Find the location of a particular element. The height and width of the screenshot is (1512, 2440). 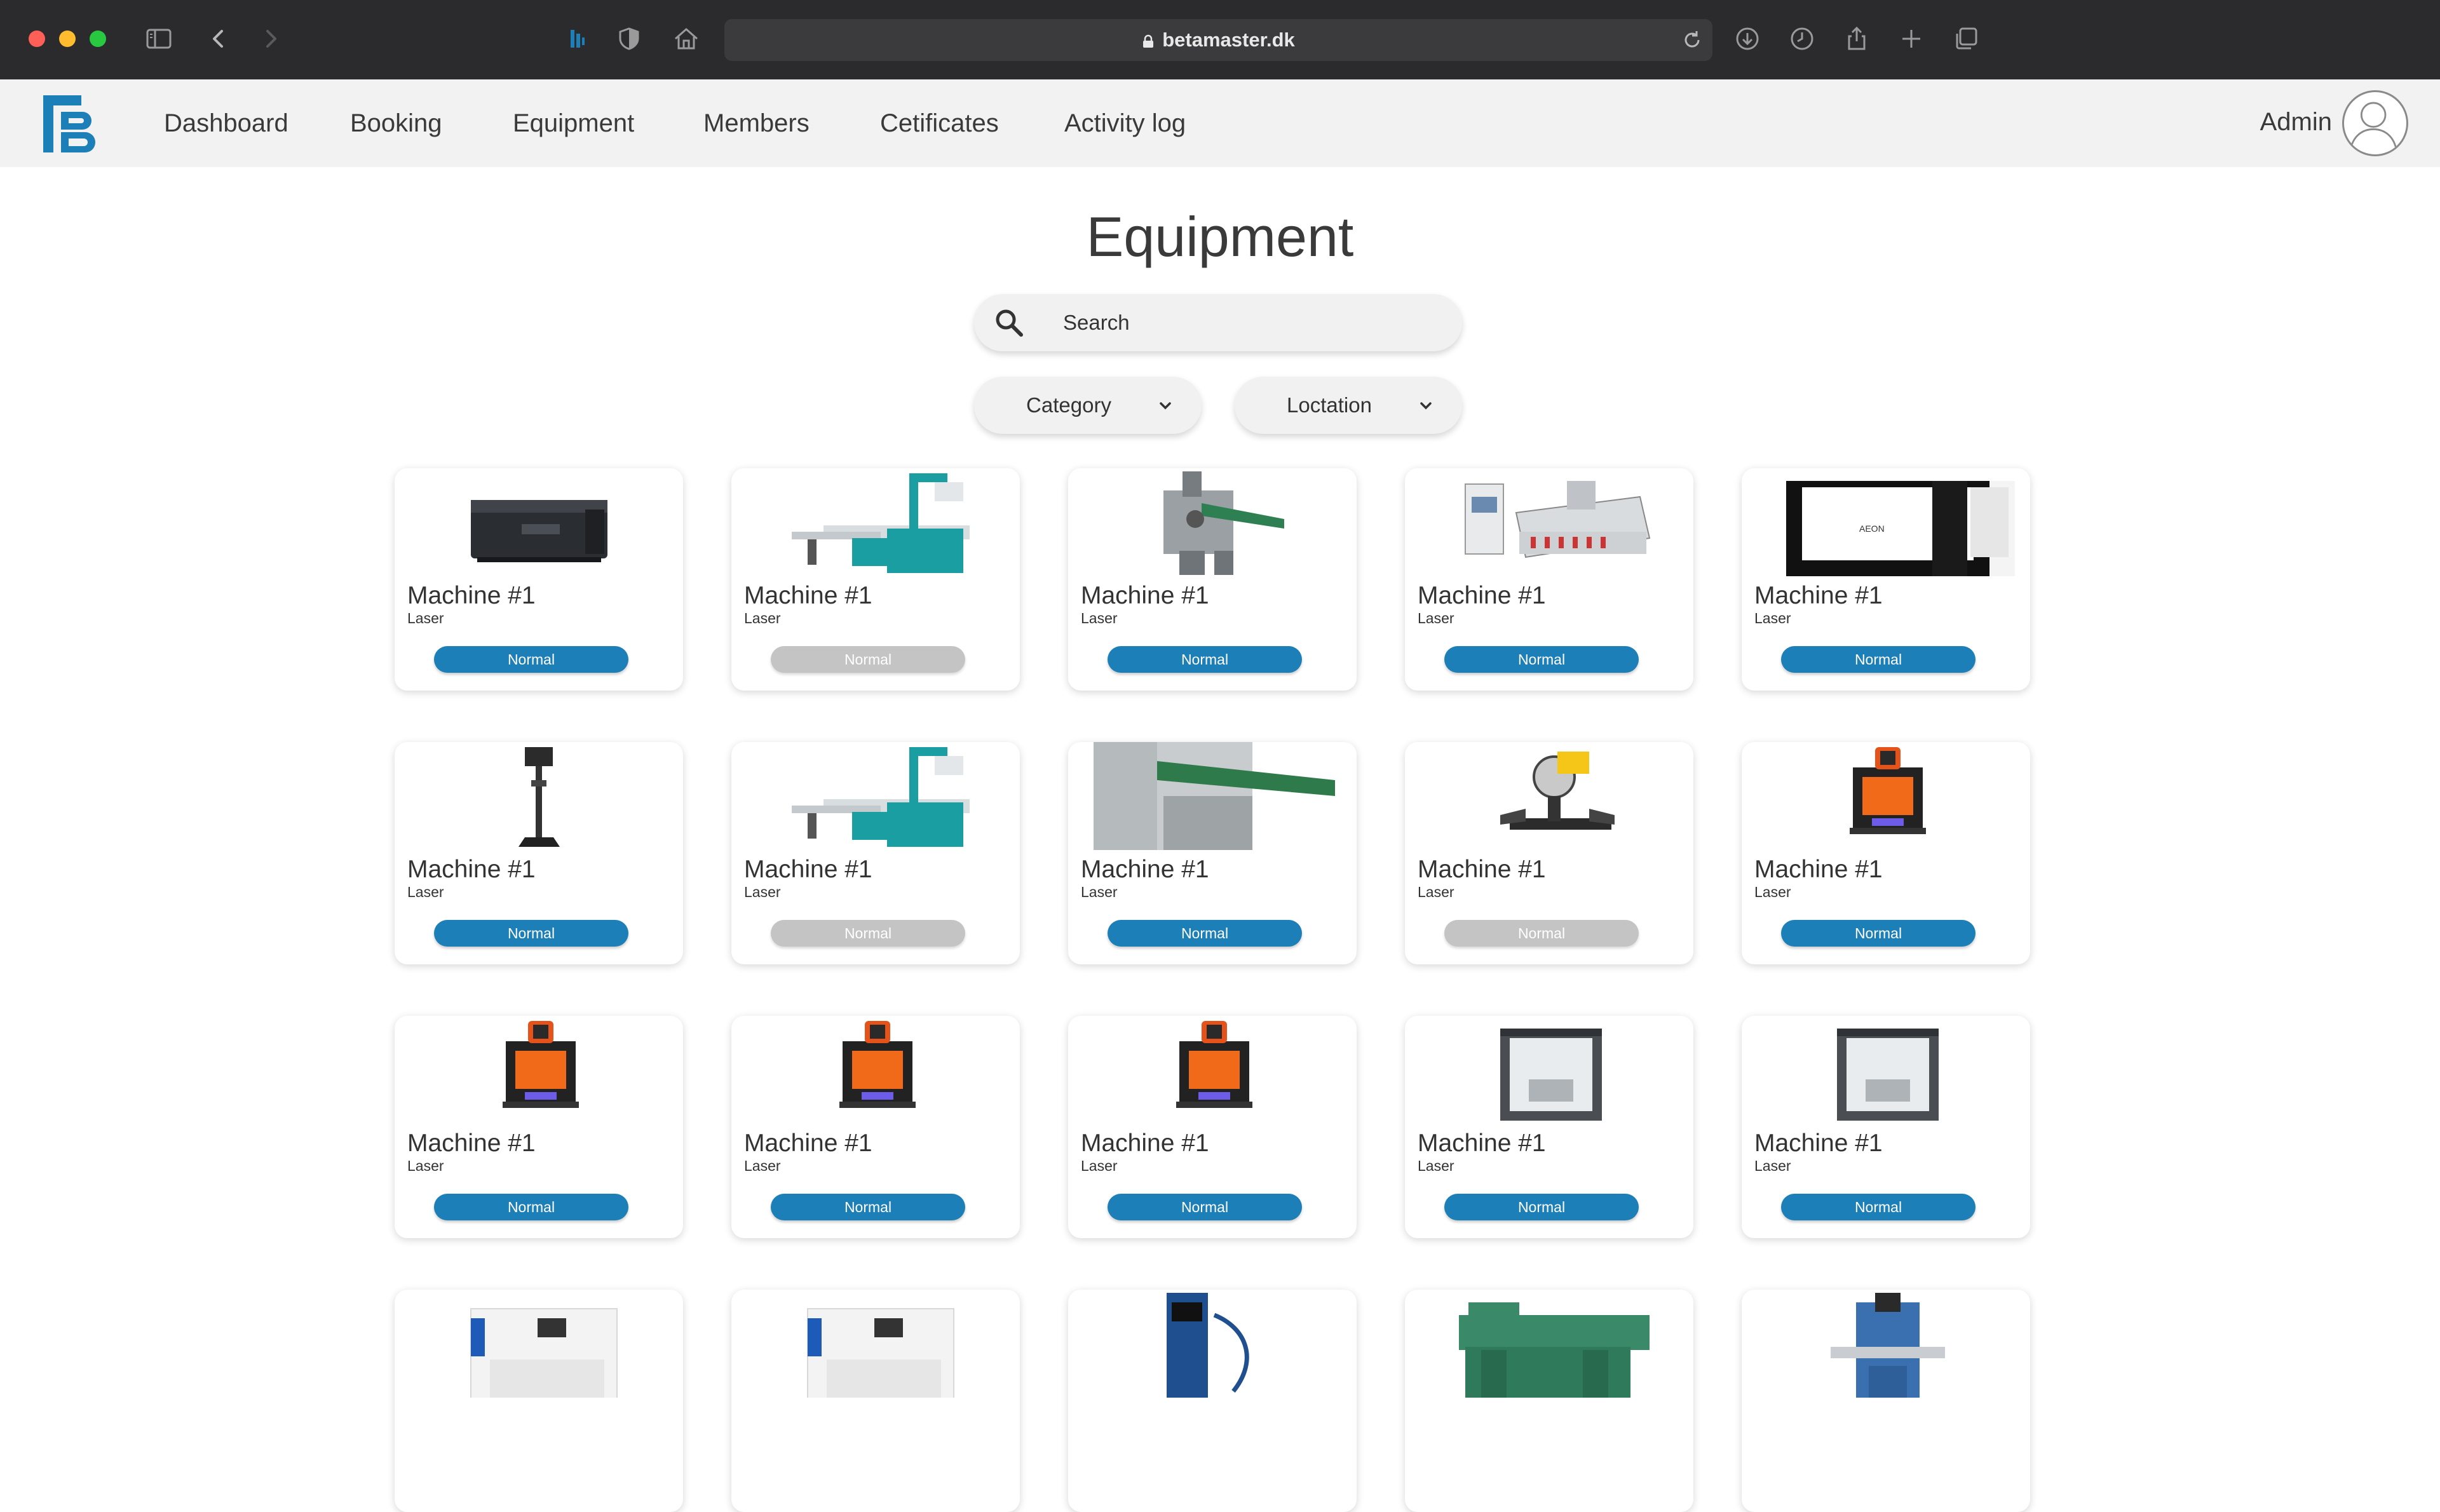

share-icon is located at coordinates (1856, 38).